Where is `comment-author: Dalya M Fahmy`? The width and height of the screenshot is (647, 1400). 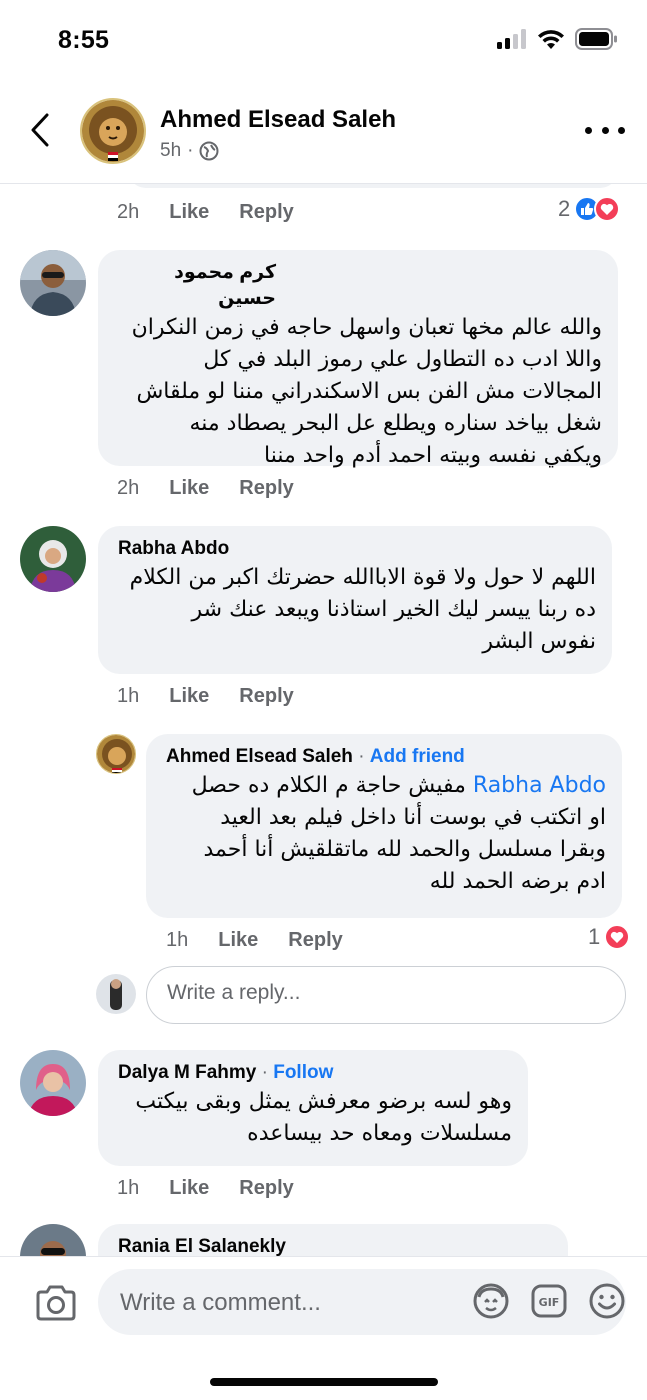
comment-author: Dalya M Fahmy is located at coordinates (187, 1072).